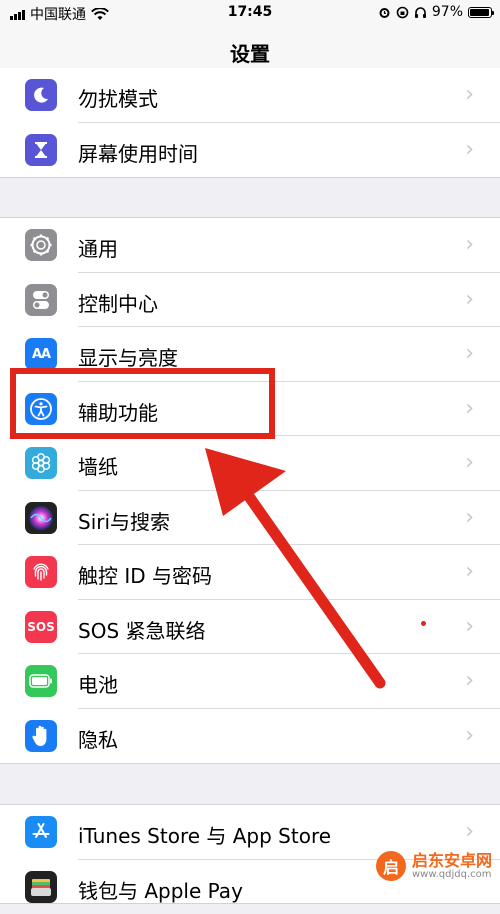  Describe the element at coordinates (98, 465) in the screenshot. I see `settings-row-label: 墙纸` at that location.